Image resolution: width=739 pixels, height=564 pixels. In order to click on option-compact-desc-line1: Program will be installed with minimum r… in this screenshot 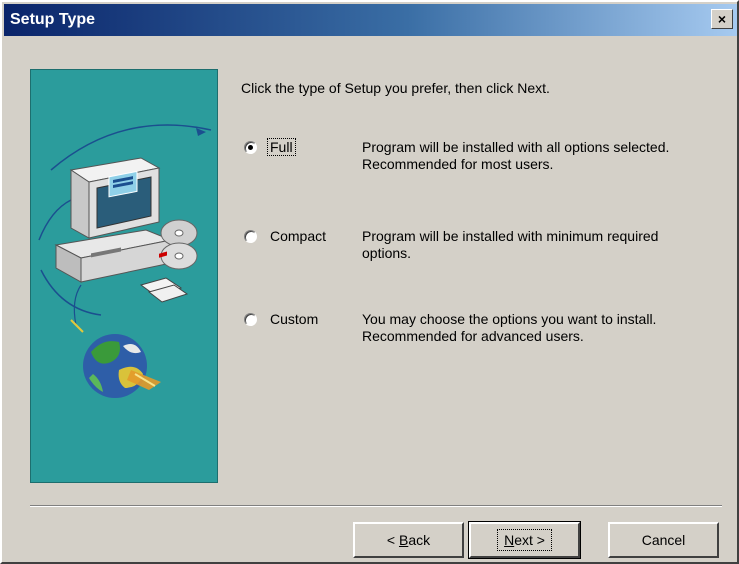, I will do `click(510, 236)`.